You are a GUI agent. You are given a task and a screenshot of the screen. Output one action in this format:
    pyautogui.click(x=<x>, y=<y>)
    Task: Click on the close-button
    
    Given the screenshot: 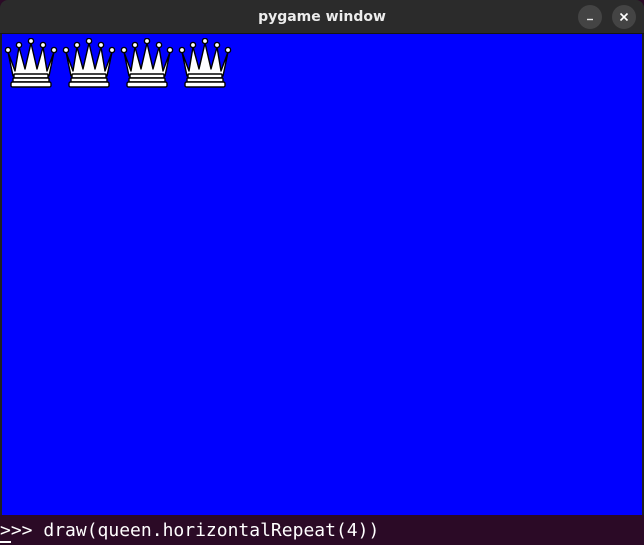 What is the action you would take?
    pyautogui.click(x=624, y=17)
    